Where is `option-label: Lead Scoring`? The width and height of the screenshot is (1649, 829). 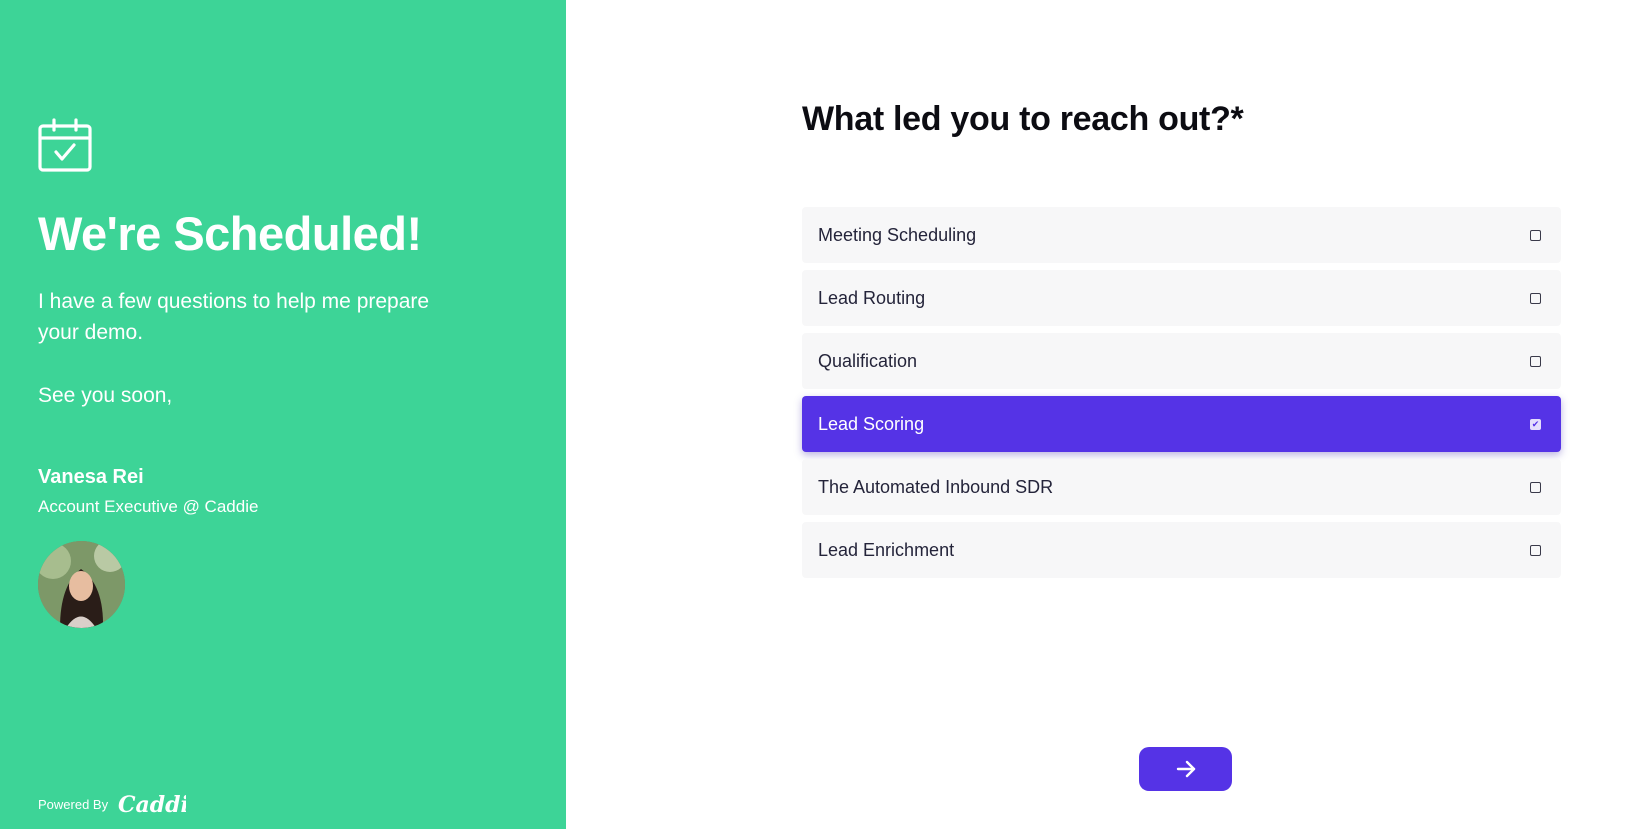
option-label: Lead Scoring is located at coordinates (871, 423).